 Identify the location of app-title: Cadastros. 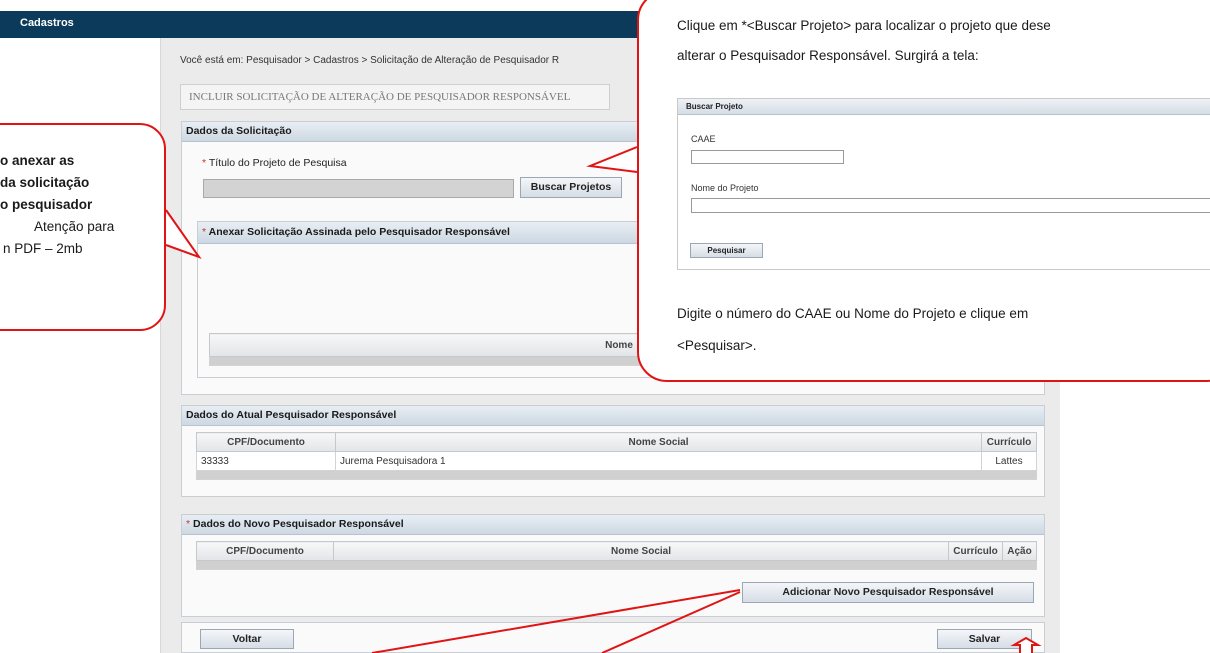
(47, 23).